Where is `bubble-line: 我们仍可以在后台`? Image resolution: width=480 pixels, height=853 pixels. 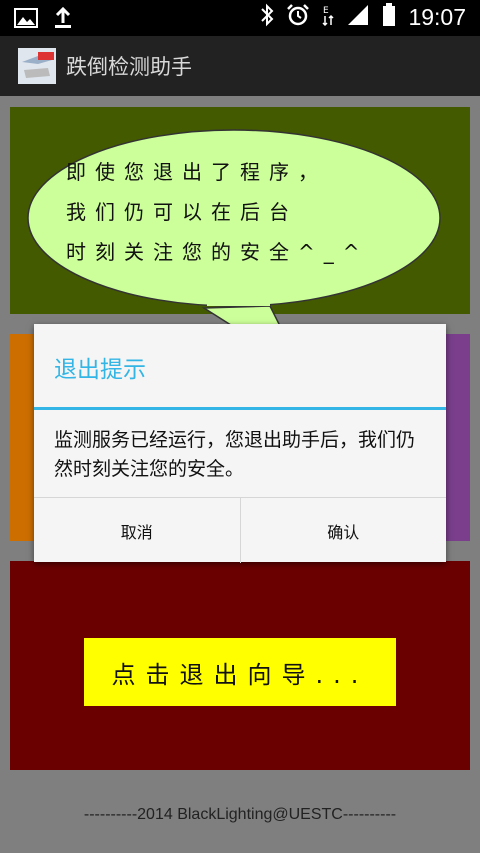 bubble-line: 我们仍可以在后台 is located at coordinates (182, 212).